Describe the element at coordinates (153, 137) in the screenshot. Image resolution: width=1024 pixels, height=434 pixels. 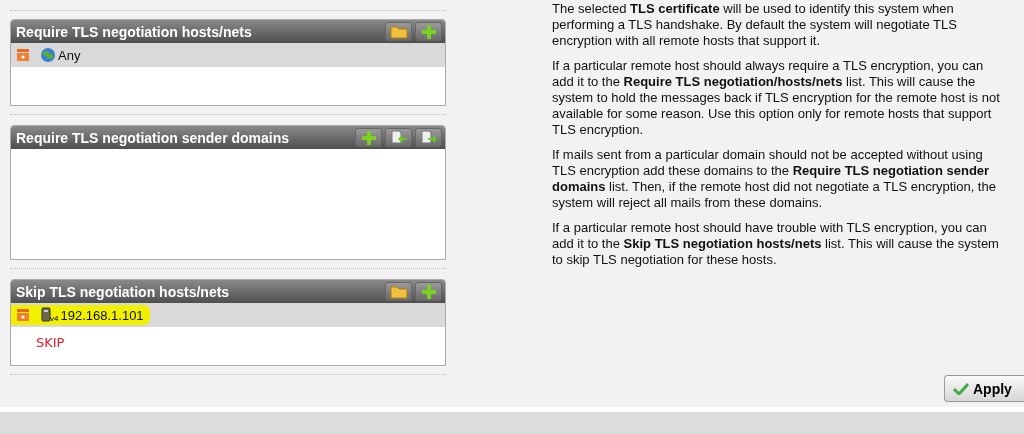
I see `panel-title: Require TLS negotiation sender domains` at that location.